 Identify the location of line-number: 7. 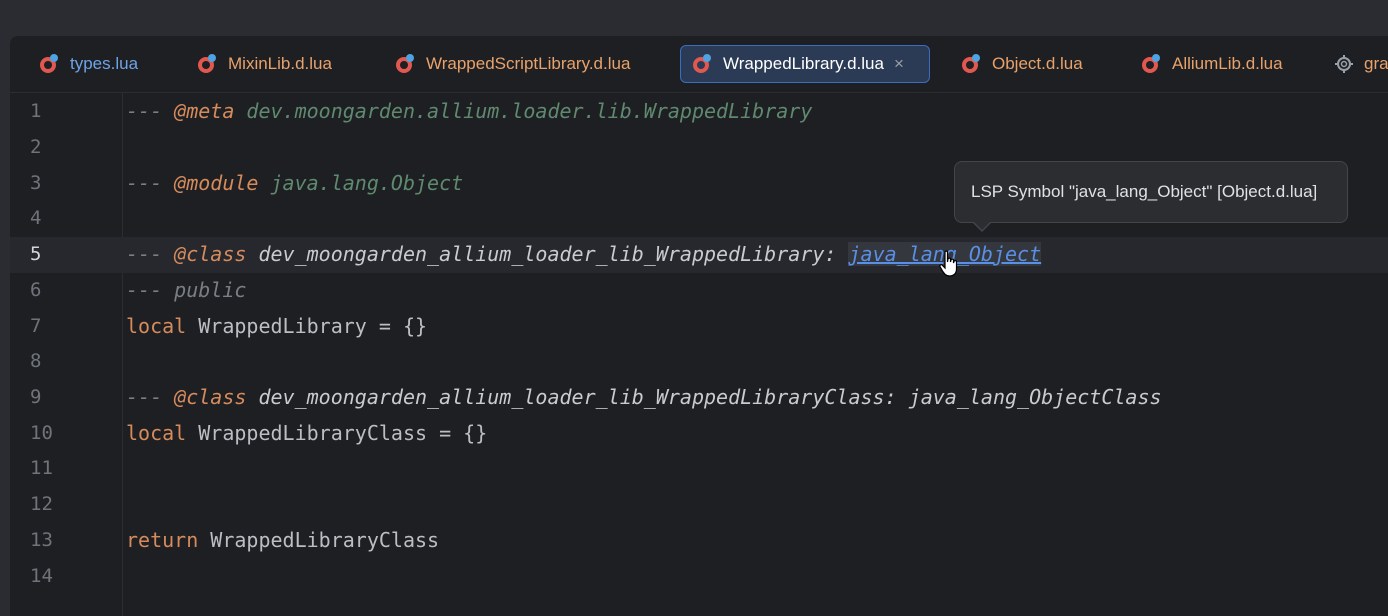
(36, 326).